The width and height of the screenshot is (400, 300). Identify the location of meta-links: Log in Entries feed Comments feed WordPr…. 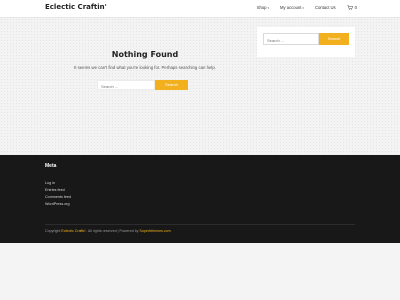
(58, 194).